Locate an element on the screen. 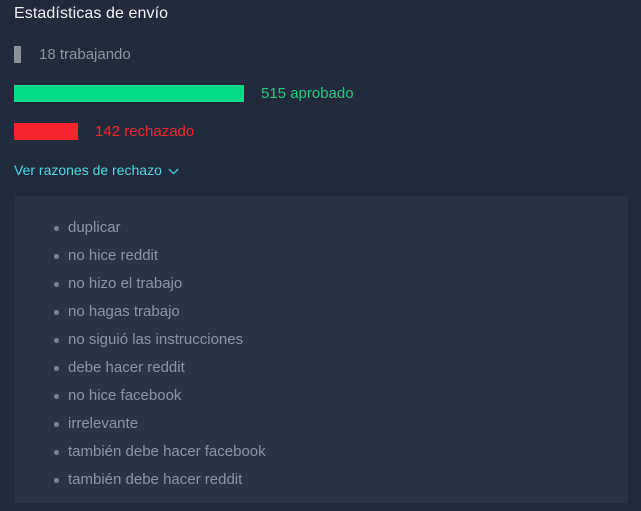  list-item: irrelevante is located at coordinates (341, 424).